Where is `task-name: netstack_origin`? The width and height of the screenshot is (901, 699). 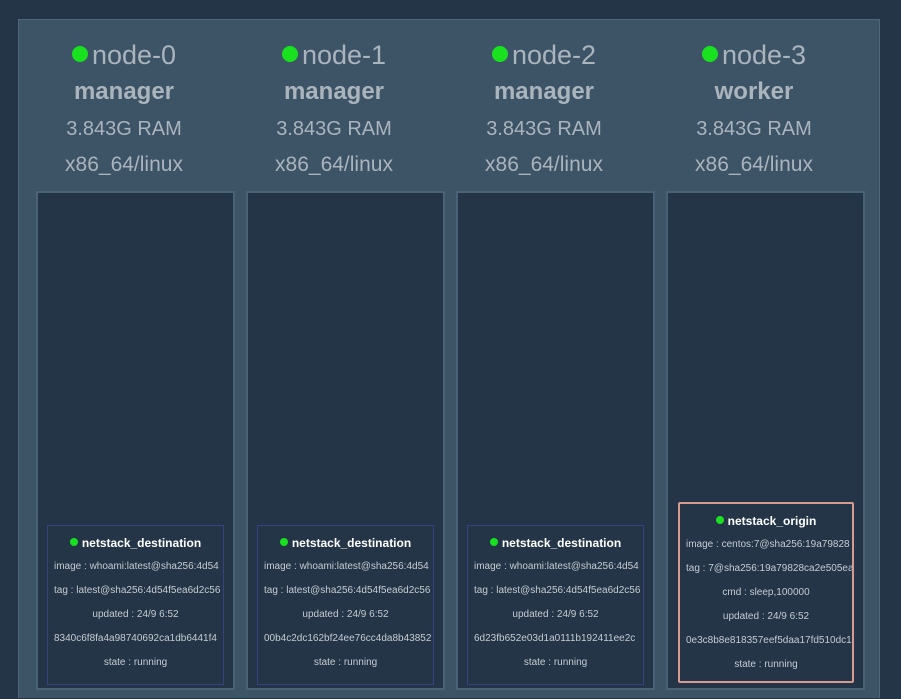
task-name: netstack_origin is located at coordinates (772, 521).